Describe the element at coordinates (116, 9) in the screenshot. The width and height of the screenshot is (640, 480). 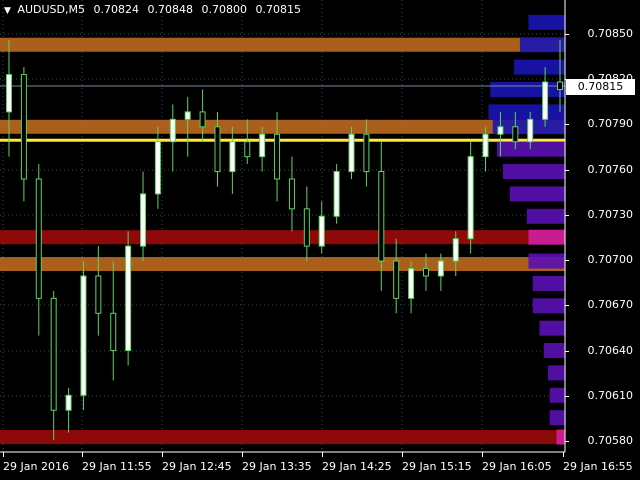
I see `ohlc-open: 0.70824` at that location.